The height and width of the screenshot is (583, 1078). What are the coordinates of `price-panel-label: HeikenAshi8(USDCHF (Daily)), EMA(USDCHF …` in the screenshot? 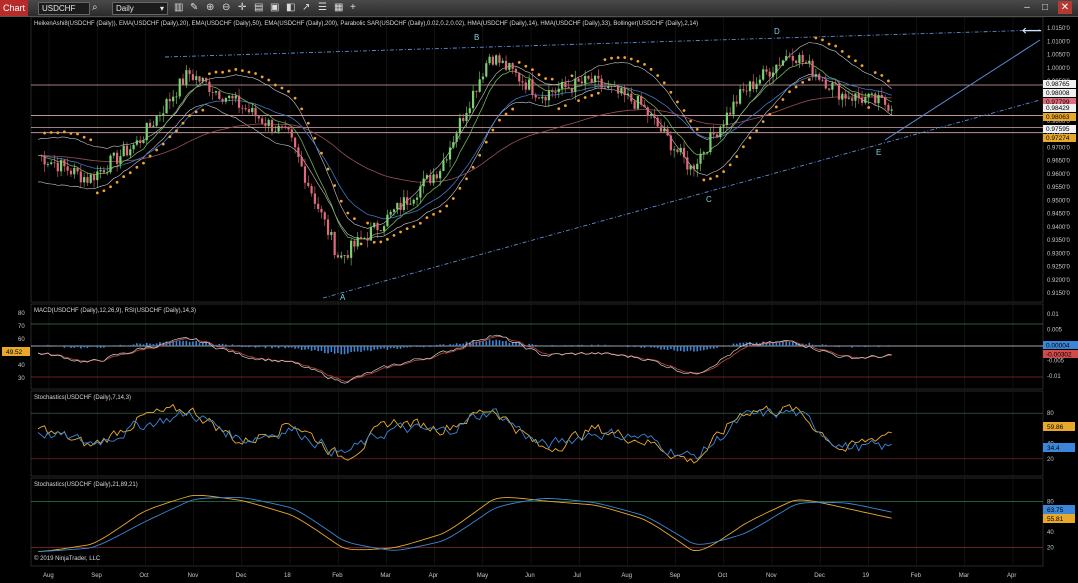 It's located at (366, 24).